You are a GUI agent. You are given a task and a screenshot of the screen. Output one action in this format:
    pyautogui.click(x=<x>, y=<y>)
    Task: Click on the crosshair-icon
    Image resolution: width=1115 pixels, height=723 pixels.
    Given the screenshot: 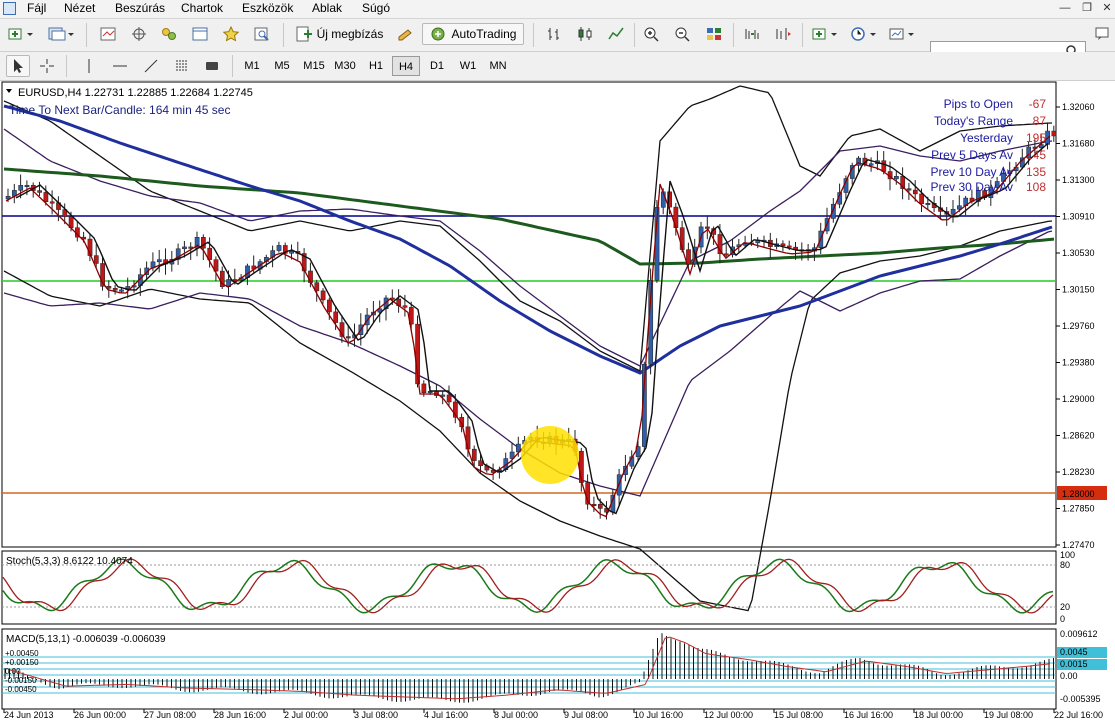 What is the action you would take?
    pyautogui.click(x=139, y=34)
    